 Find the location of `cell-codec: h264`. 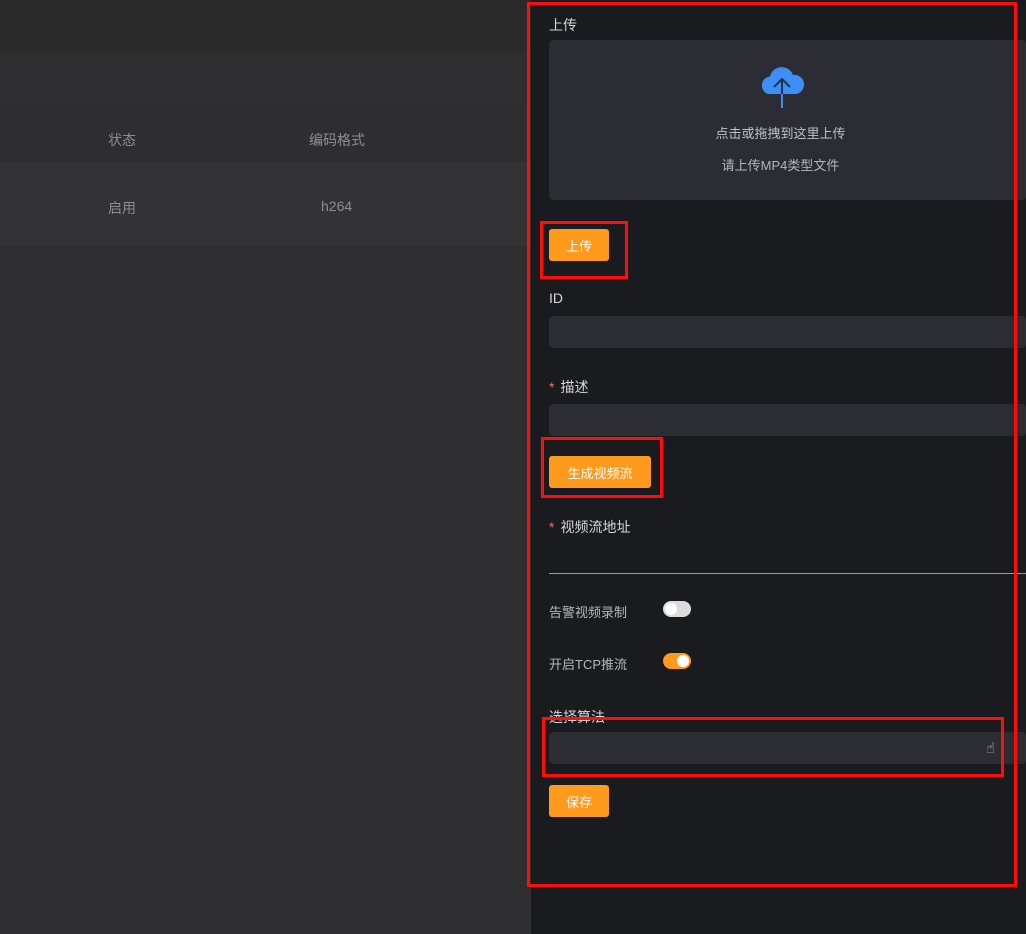

cell-codec: h264 is located at coordinates (337, 206).